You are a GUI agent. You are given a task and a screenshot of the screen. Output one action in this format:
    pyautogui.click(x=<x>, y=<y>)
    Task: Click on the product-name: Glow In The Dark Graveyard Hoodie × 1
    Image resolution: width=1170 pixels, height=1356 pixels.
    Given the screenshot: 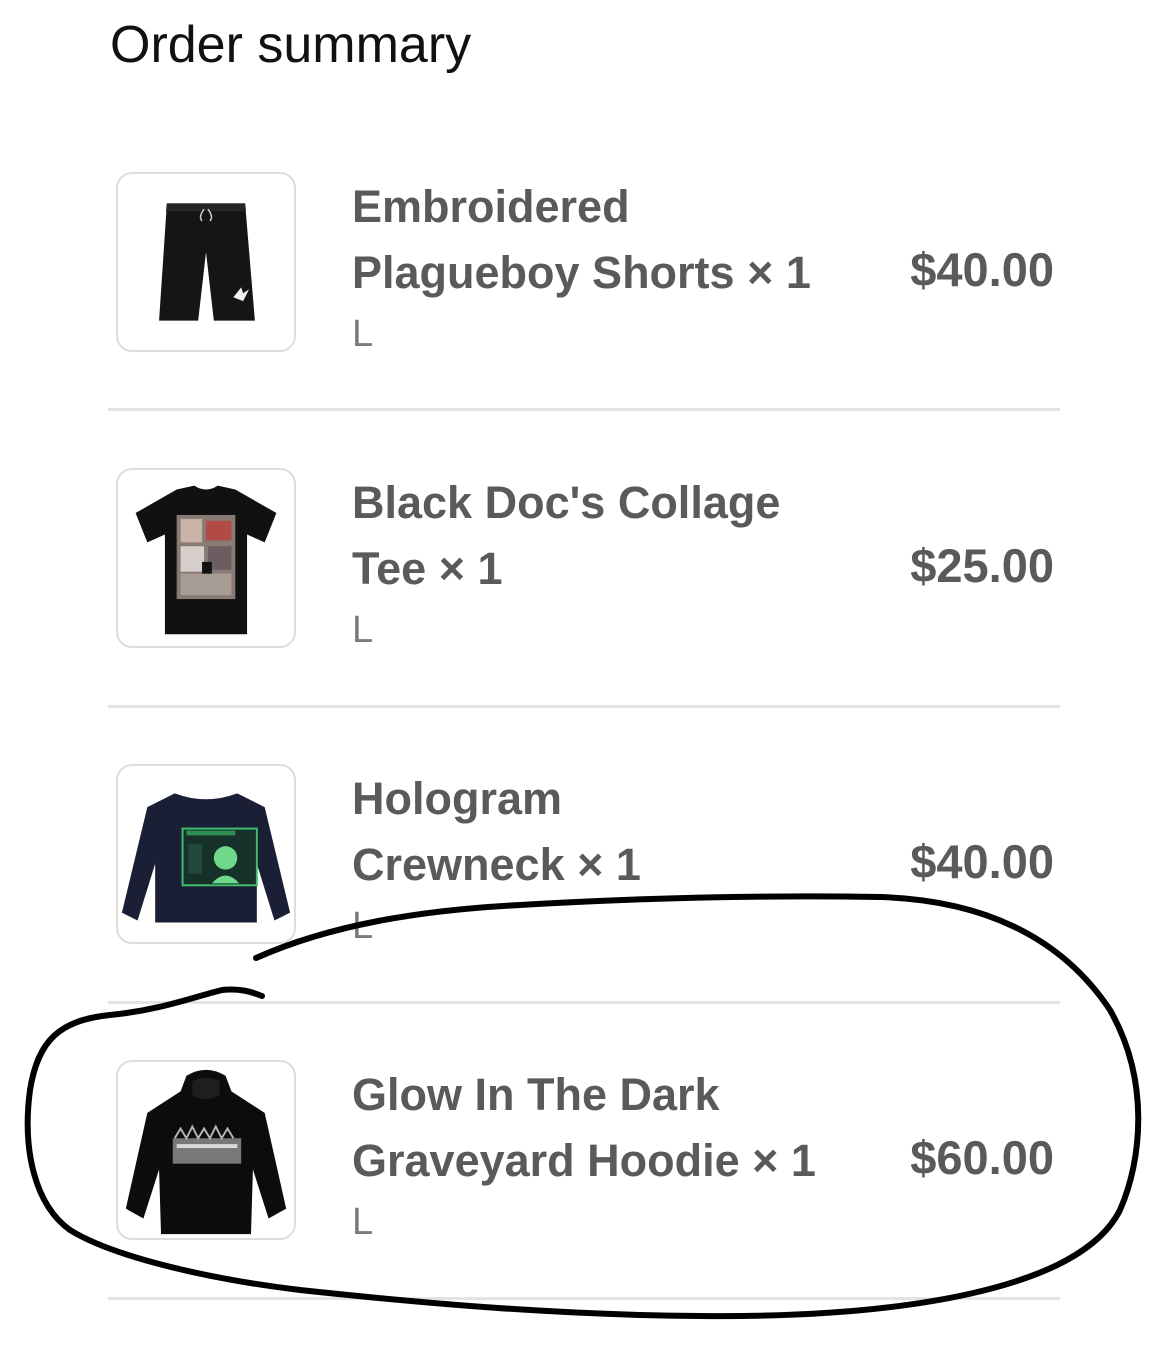 What is the action you would take?
    pyautogui.click(x=602, y=1128)
    